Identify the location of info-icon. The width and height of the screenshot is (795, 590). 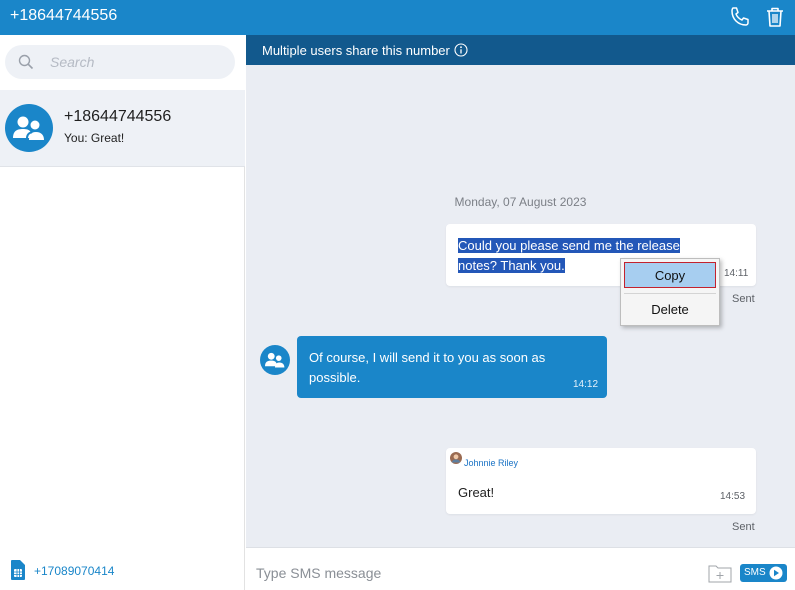
(461, 50).